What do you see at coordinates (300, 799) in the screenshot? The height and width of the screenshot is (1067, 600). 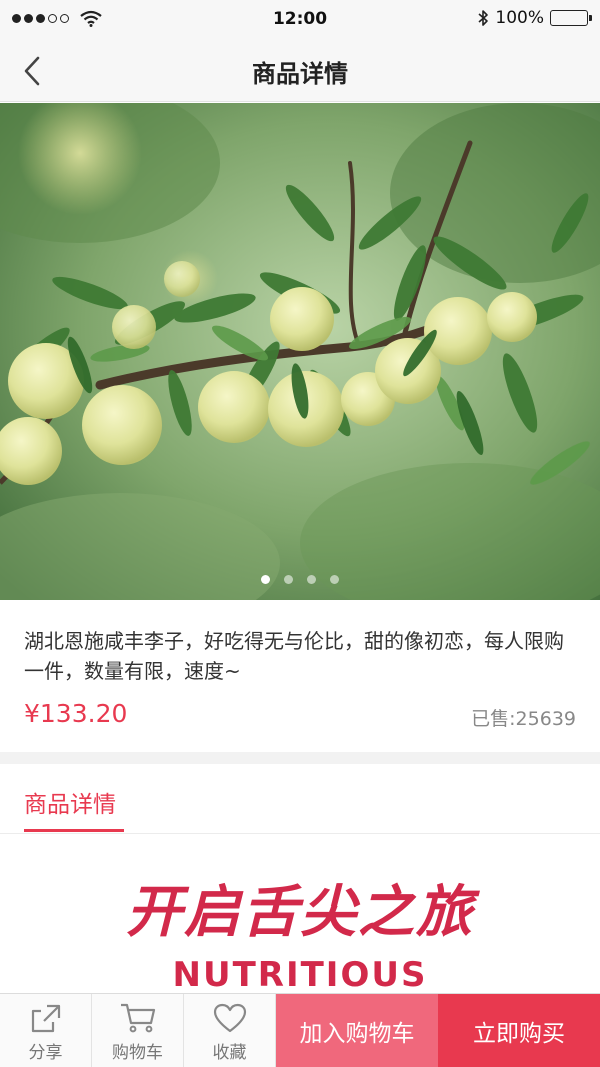 I see `detail-tab-bar: 商品详情` at bounding box center [300, 799].